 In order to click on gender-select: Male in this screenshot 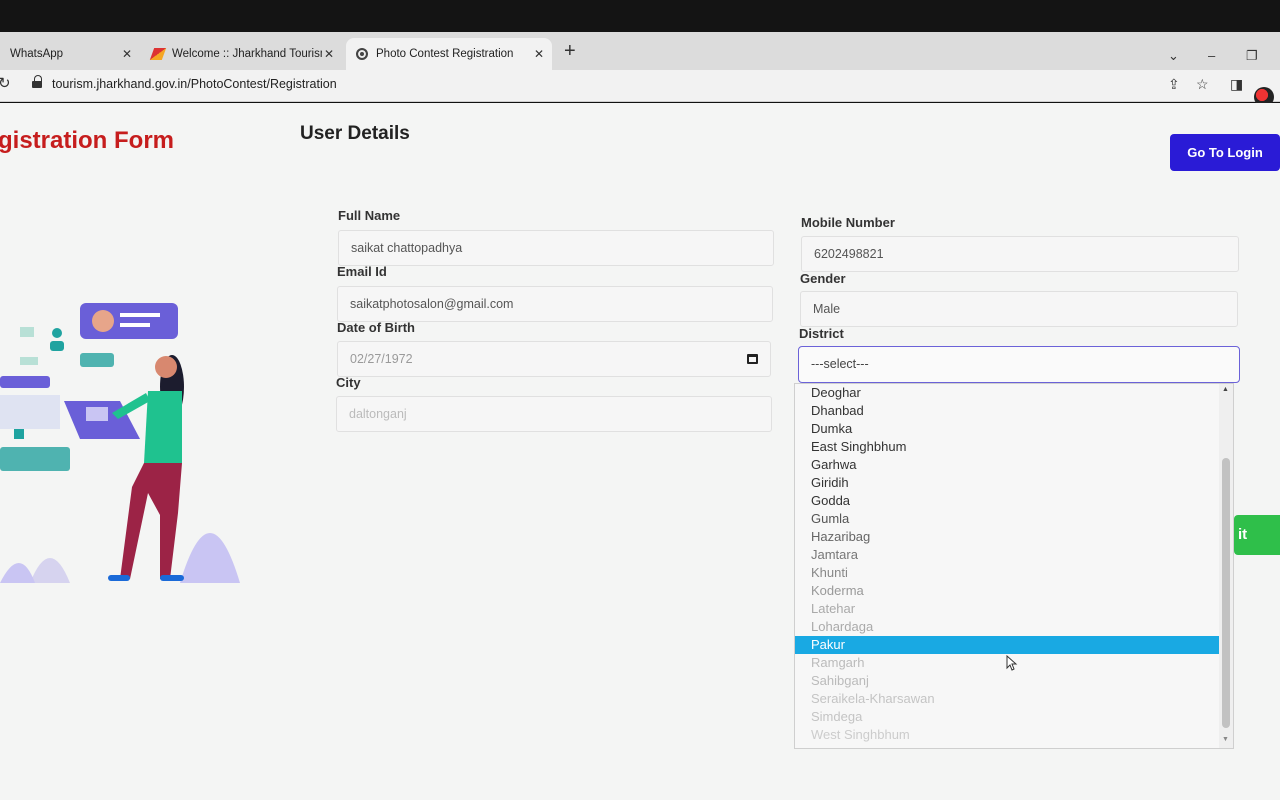, I will do `click(1019, 309)`.